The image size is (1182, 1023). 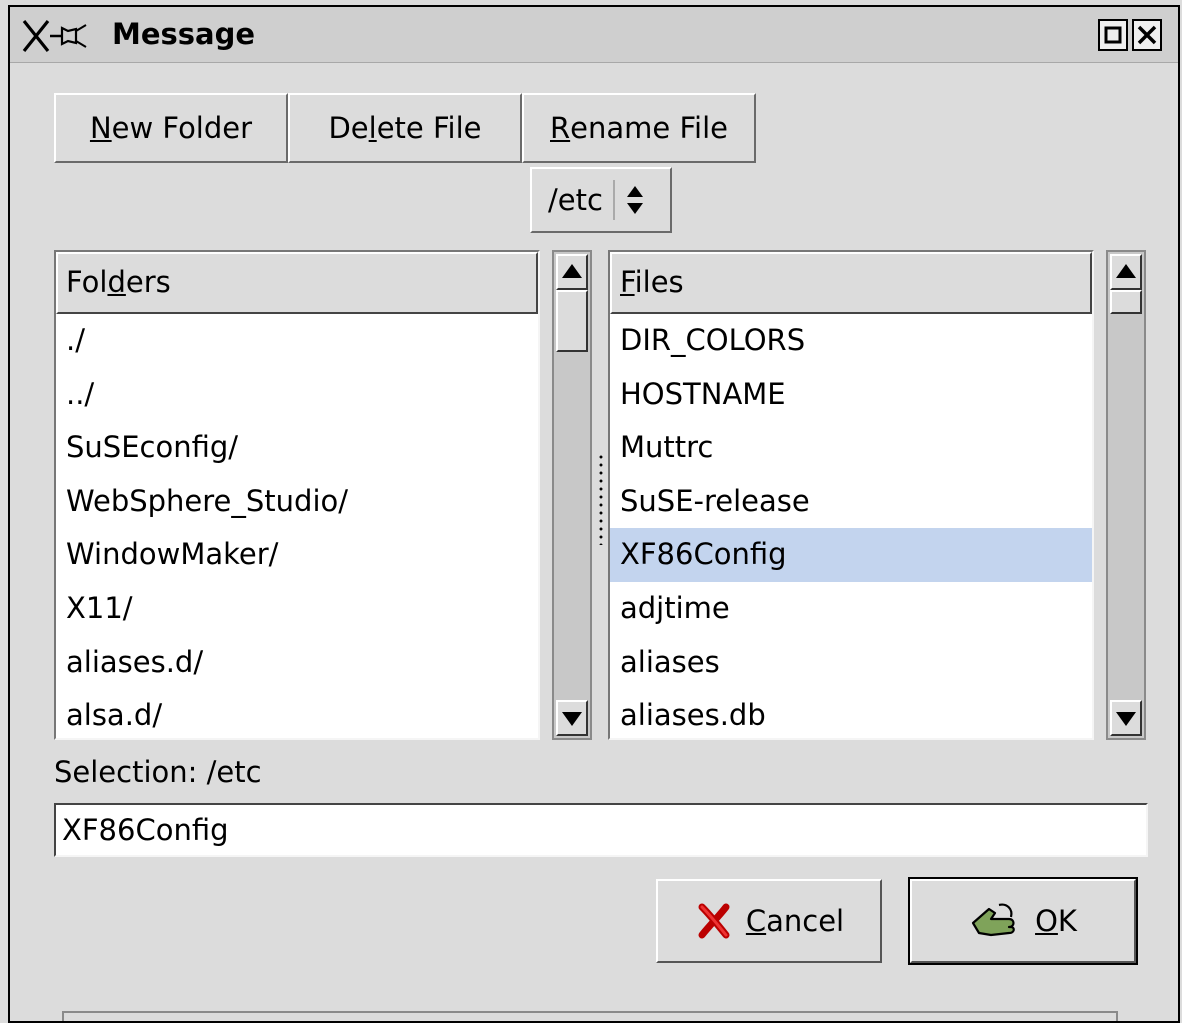 What do you see at coordinates (639, 128) in the screenshot?
I see `rename-file-button: Rename File` at bounding box center [639, 128].